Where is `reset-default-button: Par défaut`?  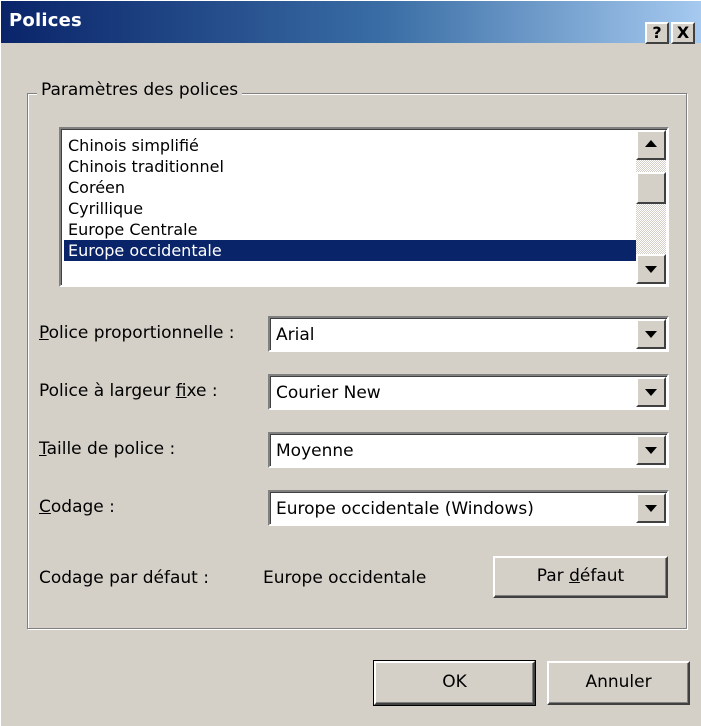 reset-default-button: Par défaut is located at coordinates (580, 577).